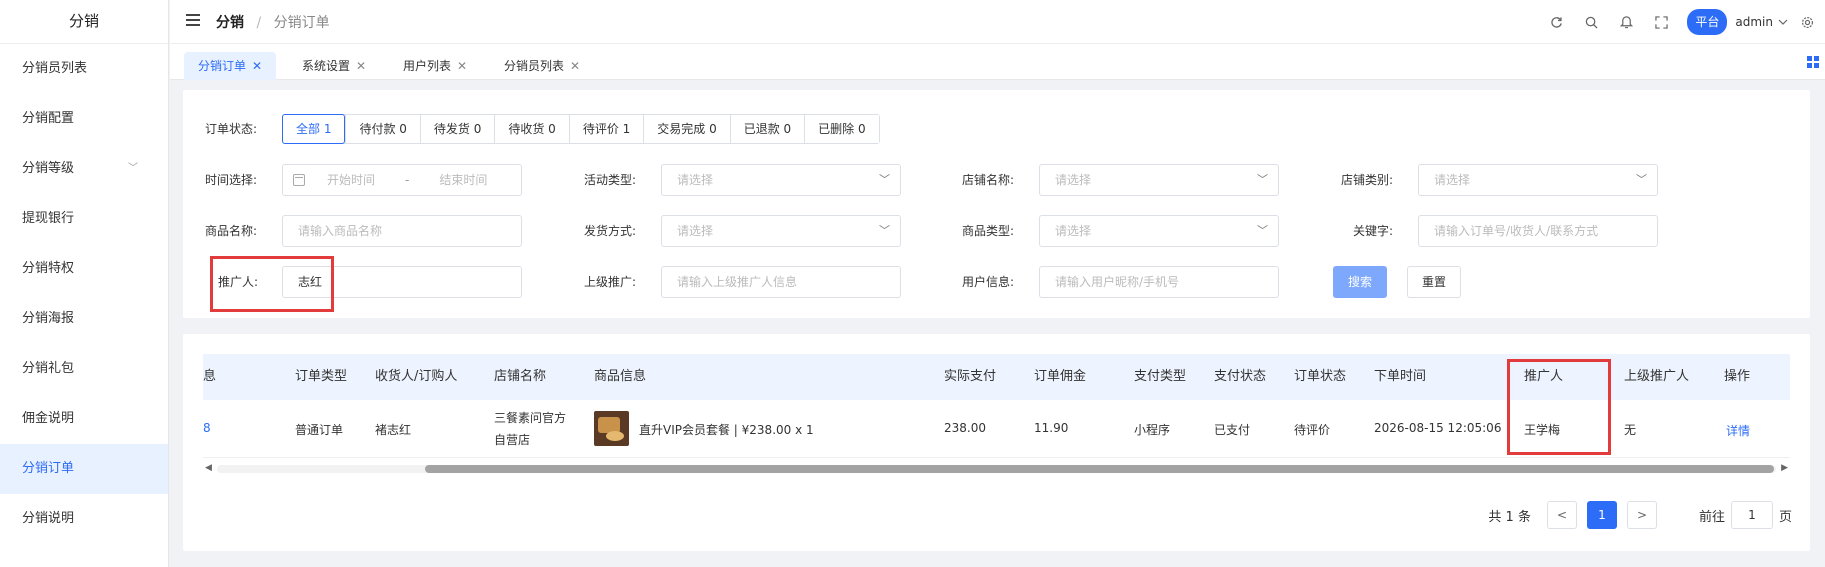  I want to click on sidebar-item-distribution-desc: 分销说明, so click(84, 519).